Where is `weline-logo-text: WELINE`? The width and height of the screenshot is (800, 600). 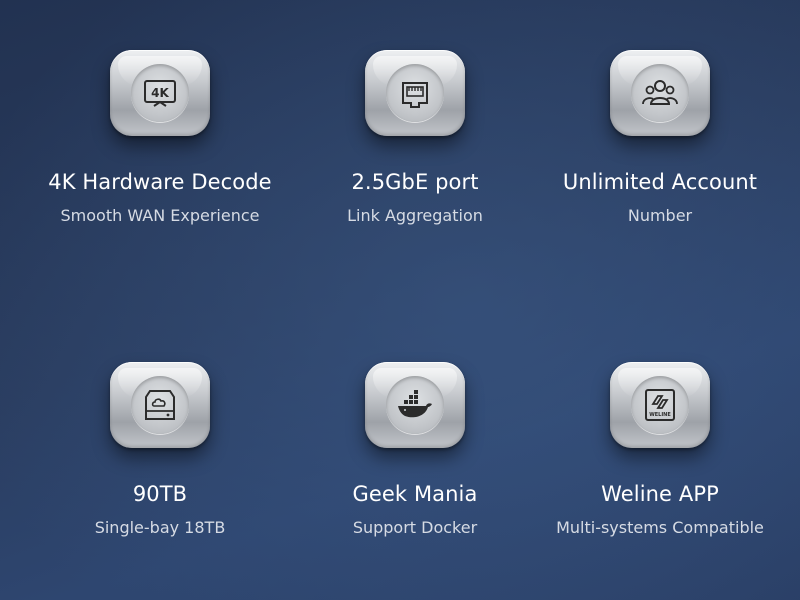
weline-logo-text: WELINE is located at coordinates (660, 415).